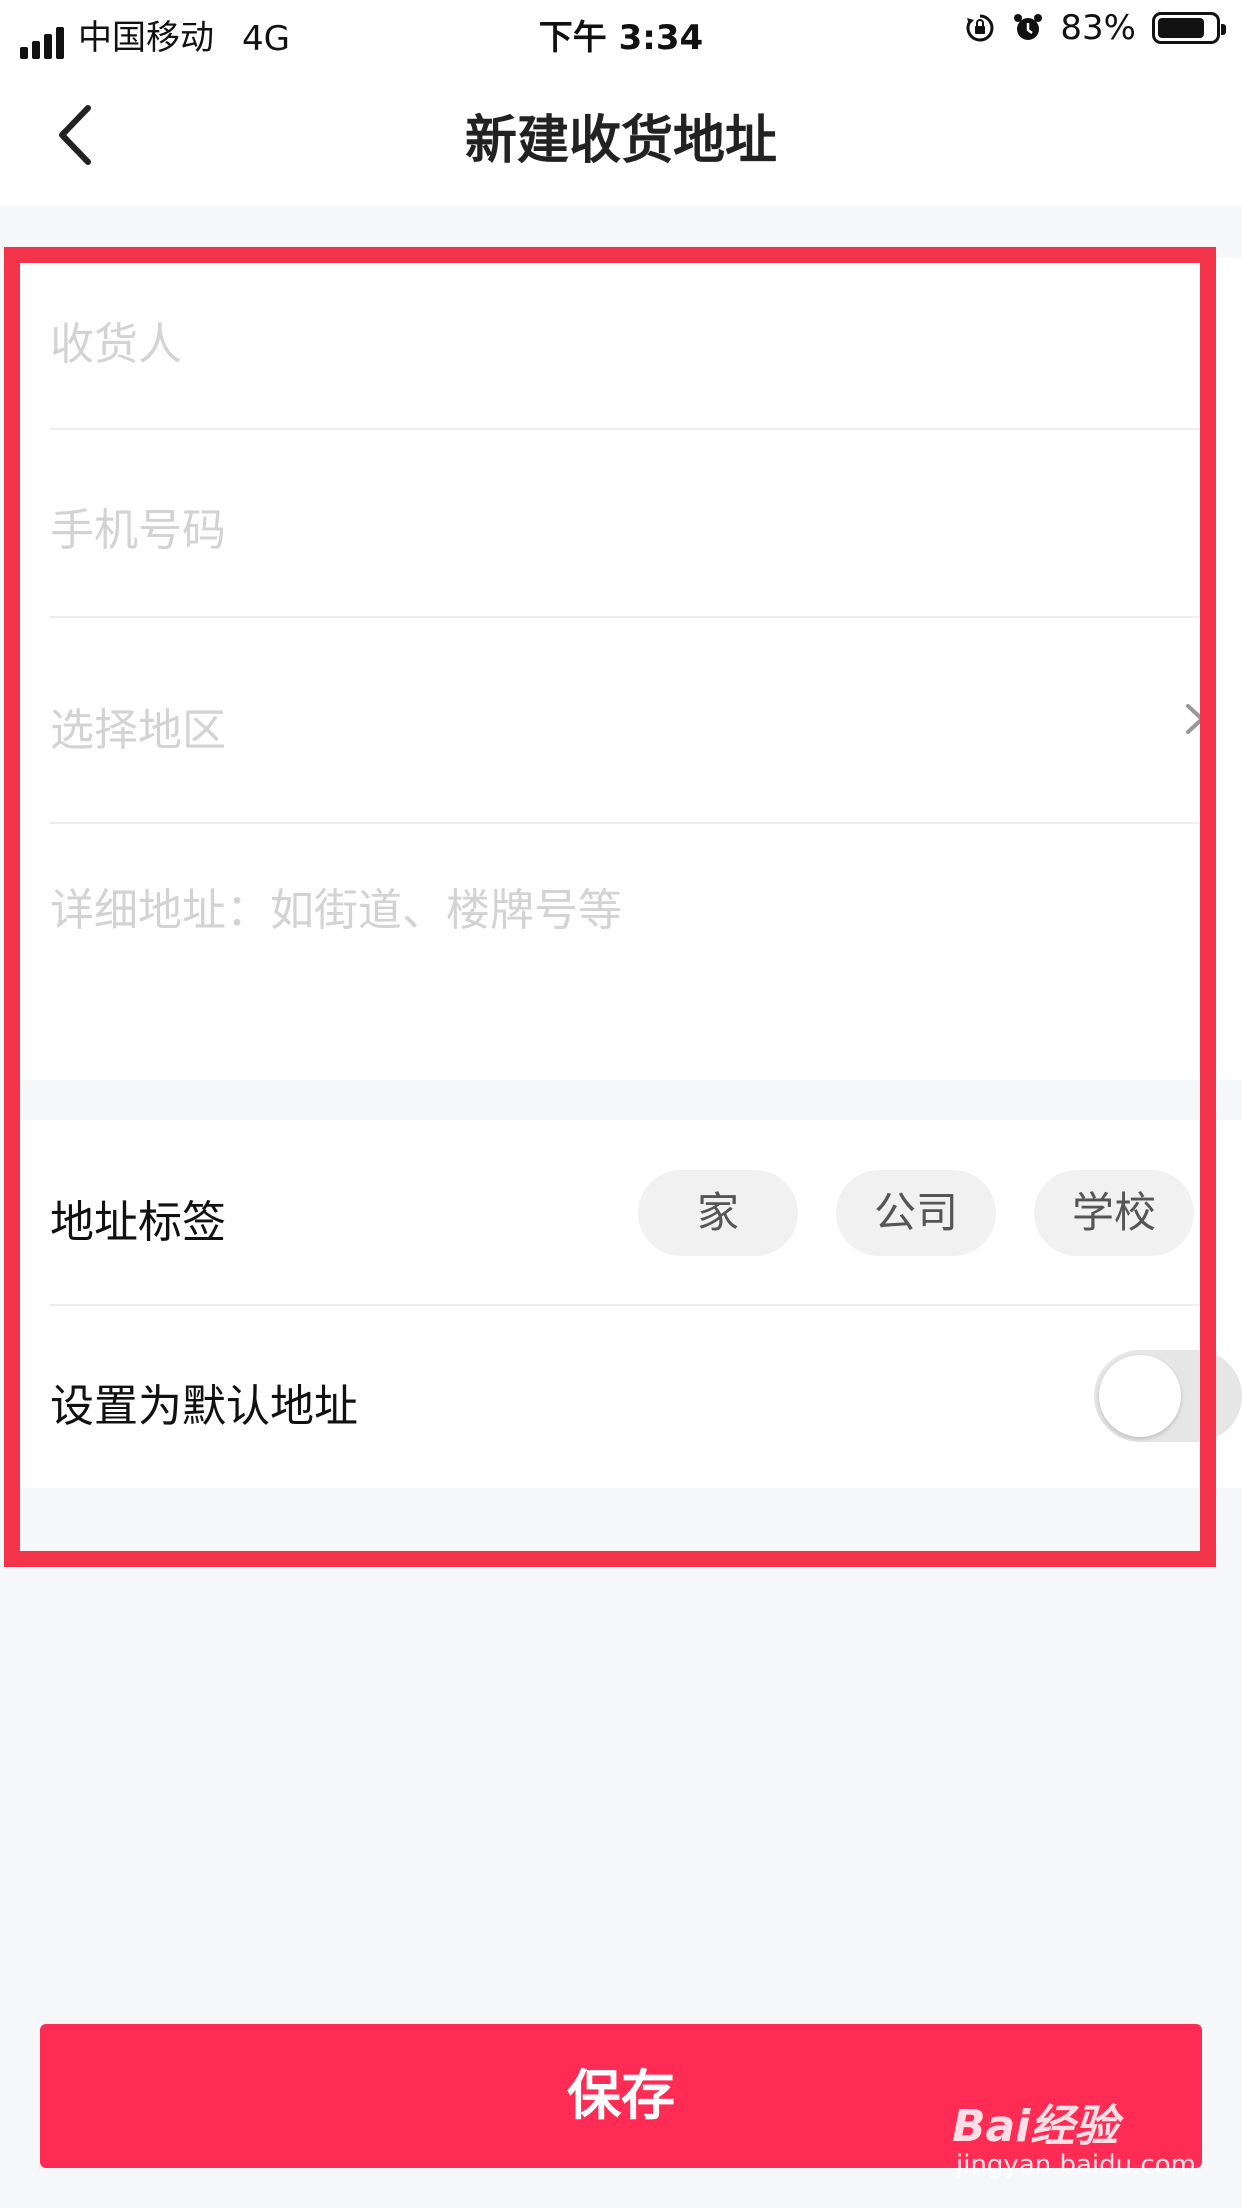 This screenshot has width=1242, height=2208. I want to click on default-address-label: 设置为默认地址, so click(204, 1406).